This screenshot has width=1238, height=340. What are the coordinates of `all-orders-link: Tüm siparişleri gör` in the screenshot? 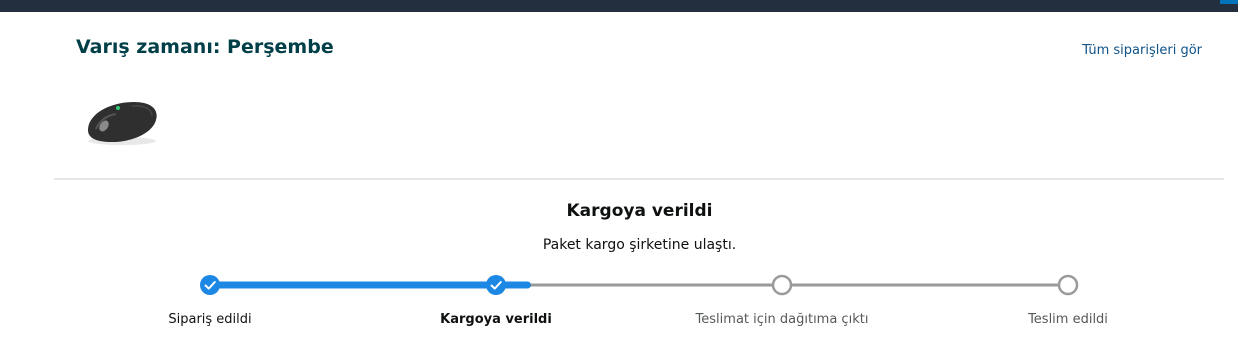 It's located at (1142, 50).